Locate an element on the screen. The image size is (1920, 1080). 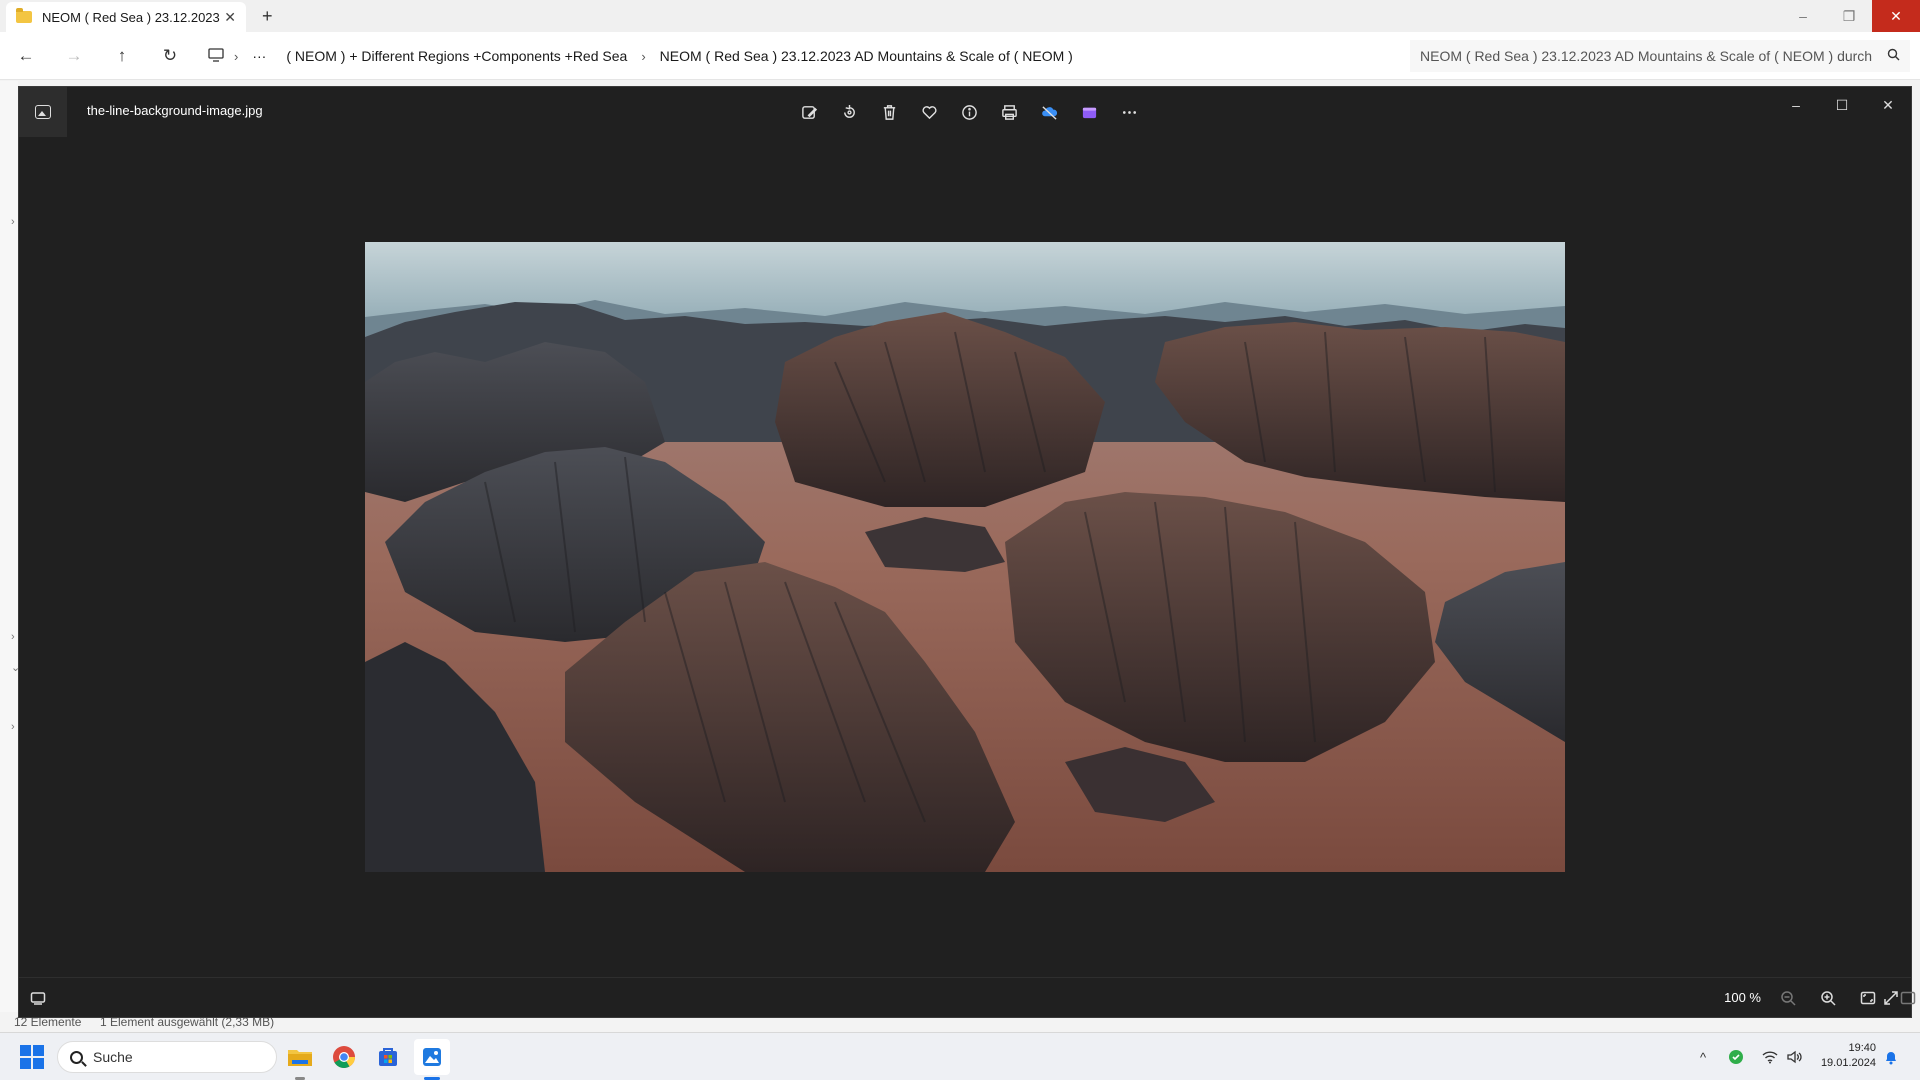
viewer-title-bar: the-line-background-image.jpg – ☐ ✕ is located at coordinates (965, 112).